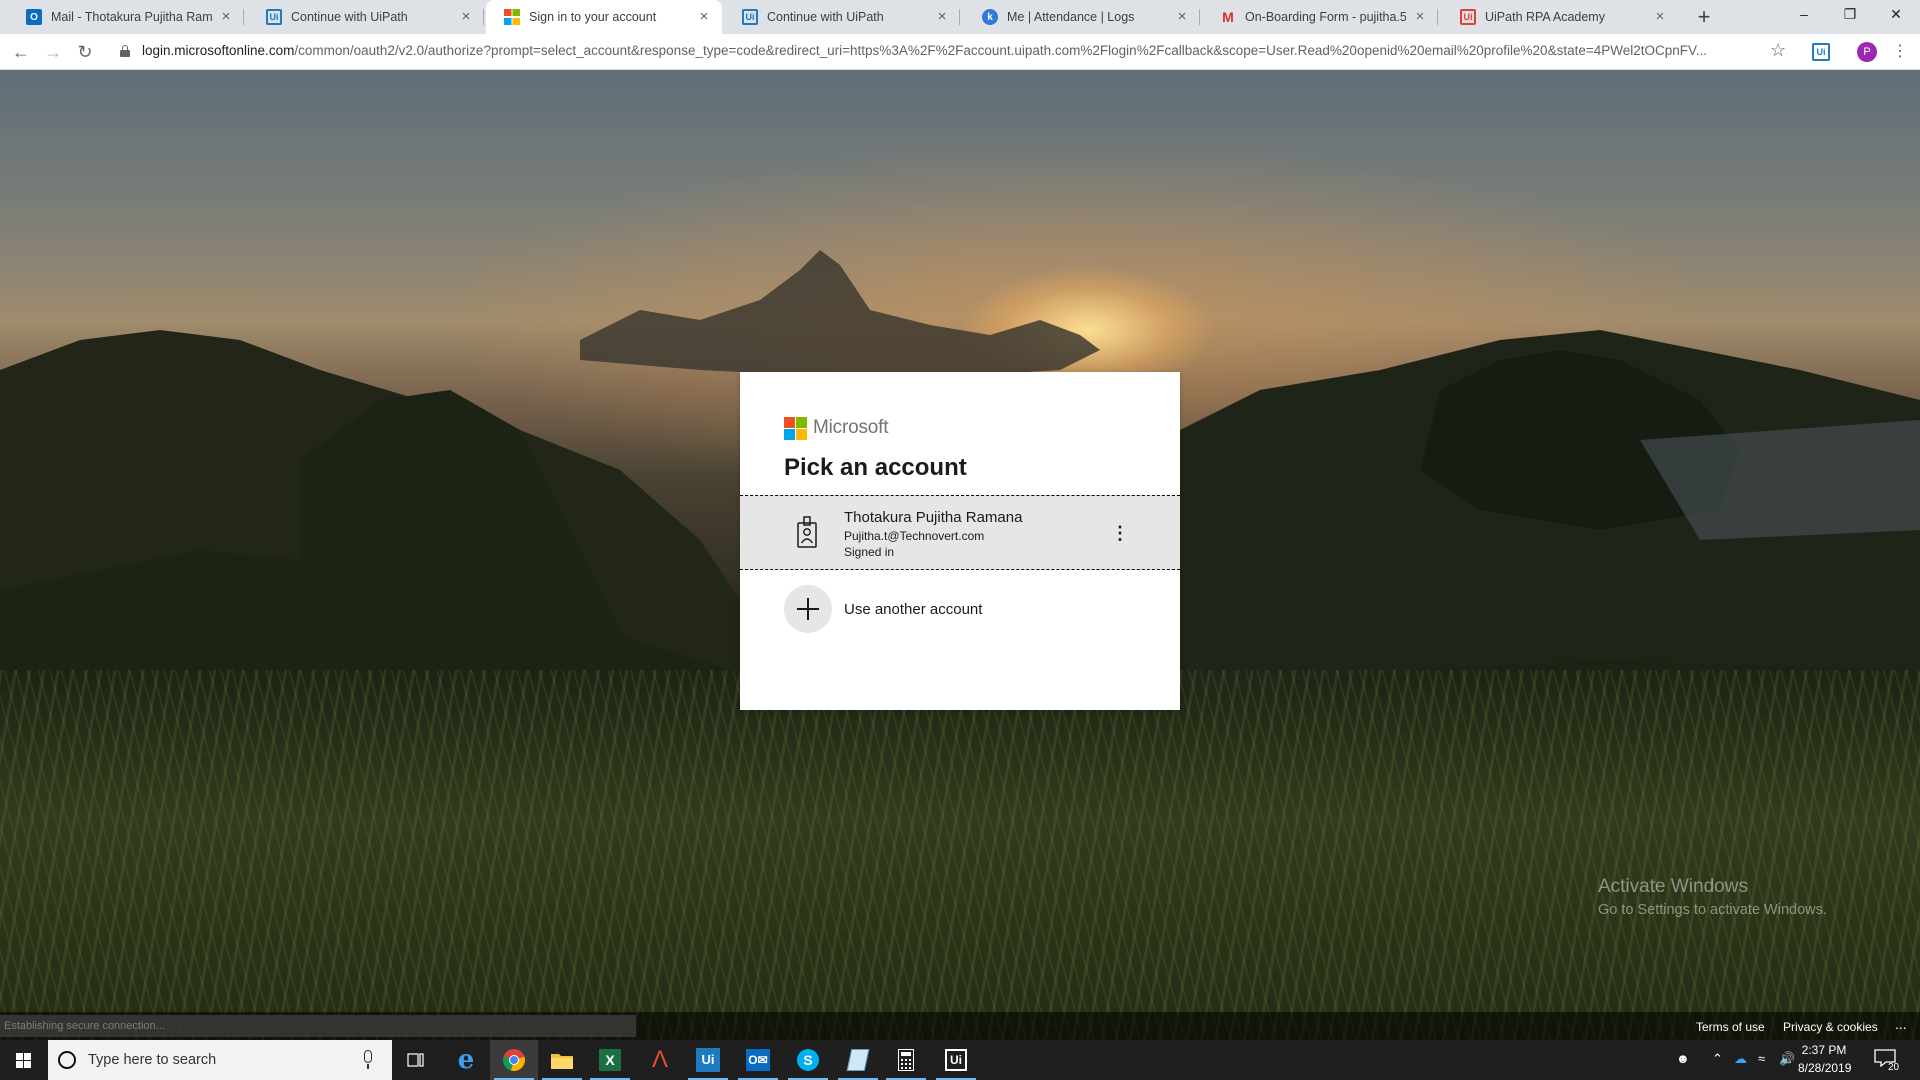  I want to click on uipath-extension-icon: Ui, so click(1821, 52).